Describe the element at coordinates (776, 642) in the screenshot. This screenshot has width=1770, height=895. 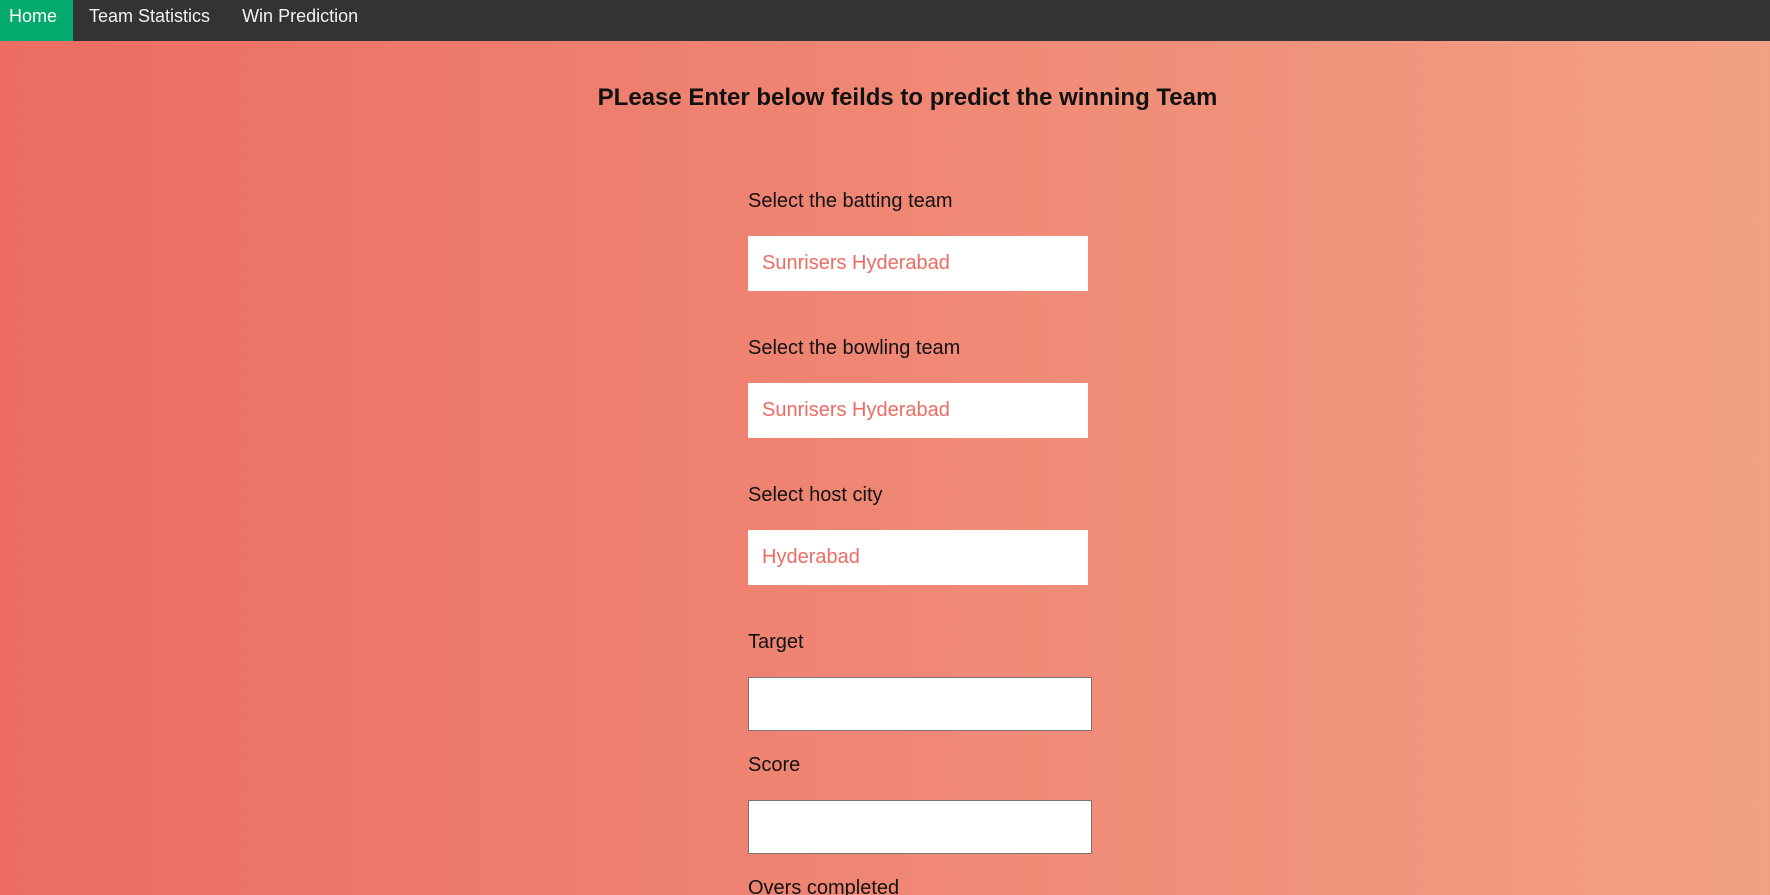
I see `target-label: Target` at that location.